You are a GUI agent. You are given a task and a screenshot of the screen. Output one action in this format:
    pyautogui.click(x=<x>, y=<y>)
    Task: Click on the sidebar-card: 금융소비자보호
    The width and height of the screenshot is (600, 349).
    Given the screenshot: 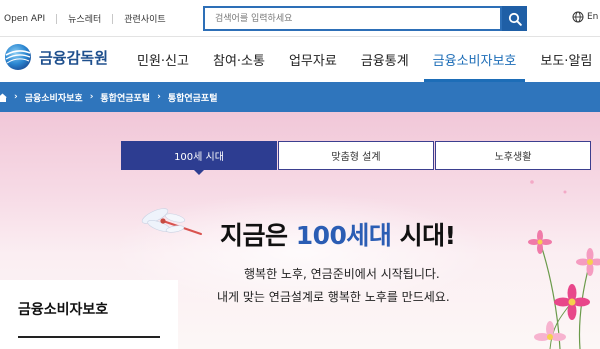 What is the action you would take?
    pyautogui.click(x=89, y=314)
    